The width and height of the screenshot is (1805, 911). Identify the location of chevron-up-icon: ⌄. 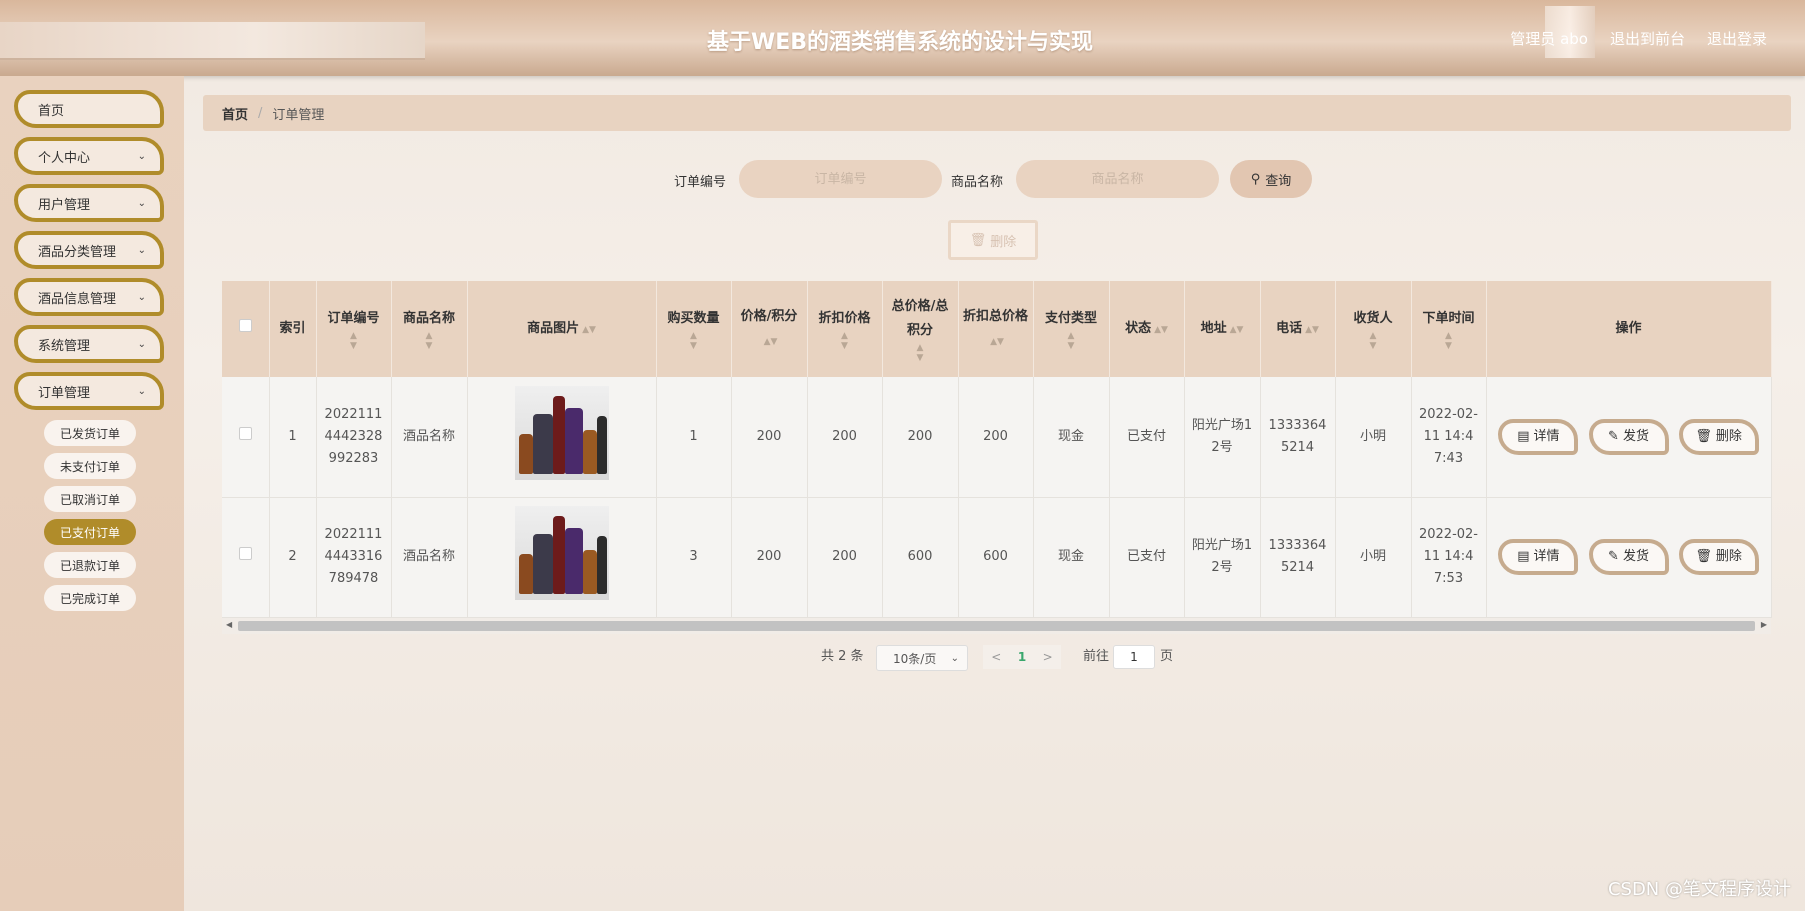
(141, 391).